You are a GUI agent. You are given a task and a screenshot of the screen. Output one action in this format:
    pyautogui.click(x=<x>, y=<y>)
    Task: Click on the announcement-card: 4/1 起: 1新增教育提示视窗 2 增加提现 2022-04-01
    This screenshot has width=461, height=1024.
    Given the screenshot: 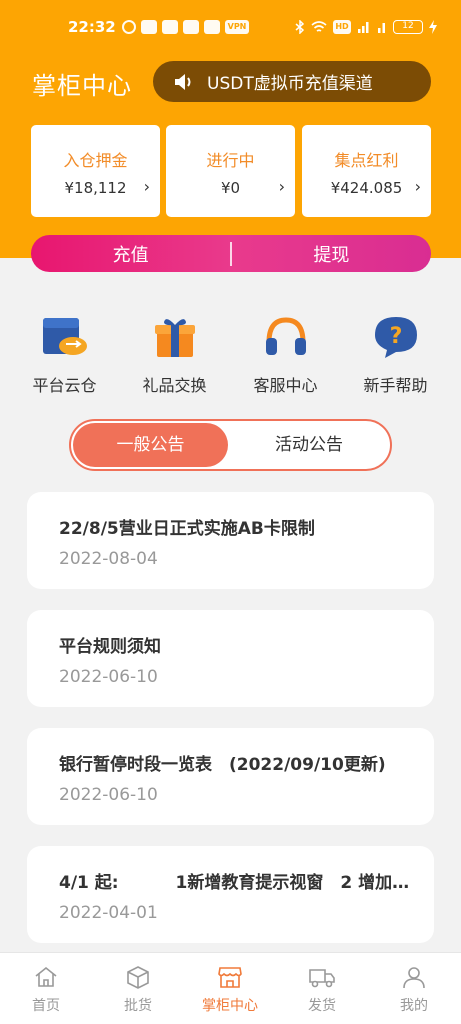 What is the action you would take?
    pyautogui.click(x=230, y=894)
    